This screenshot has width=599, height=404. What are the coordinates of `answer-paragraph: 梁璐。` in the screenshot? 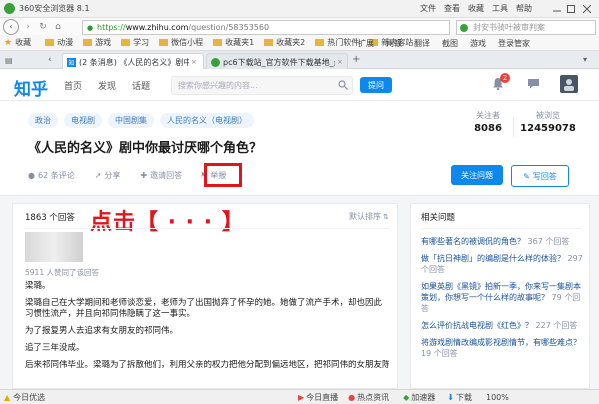 It's located at (38, 286).